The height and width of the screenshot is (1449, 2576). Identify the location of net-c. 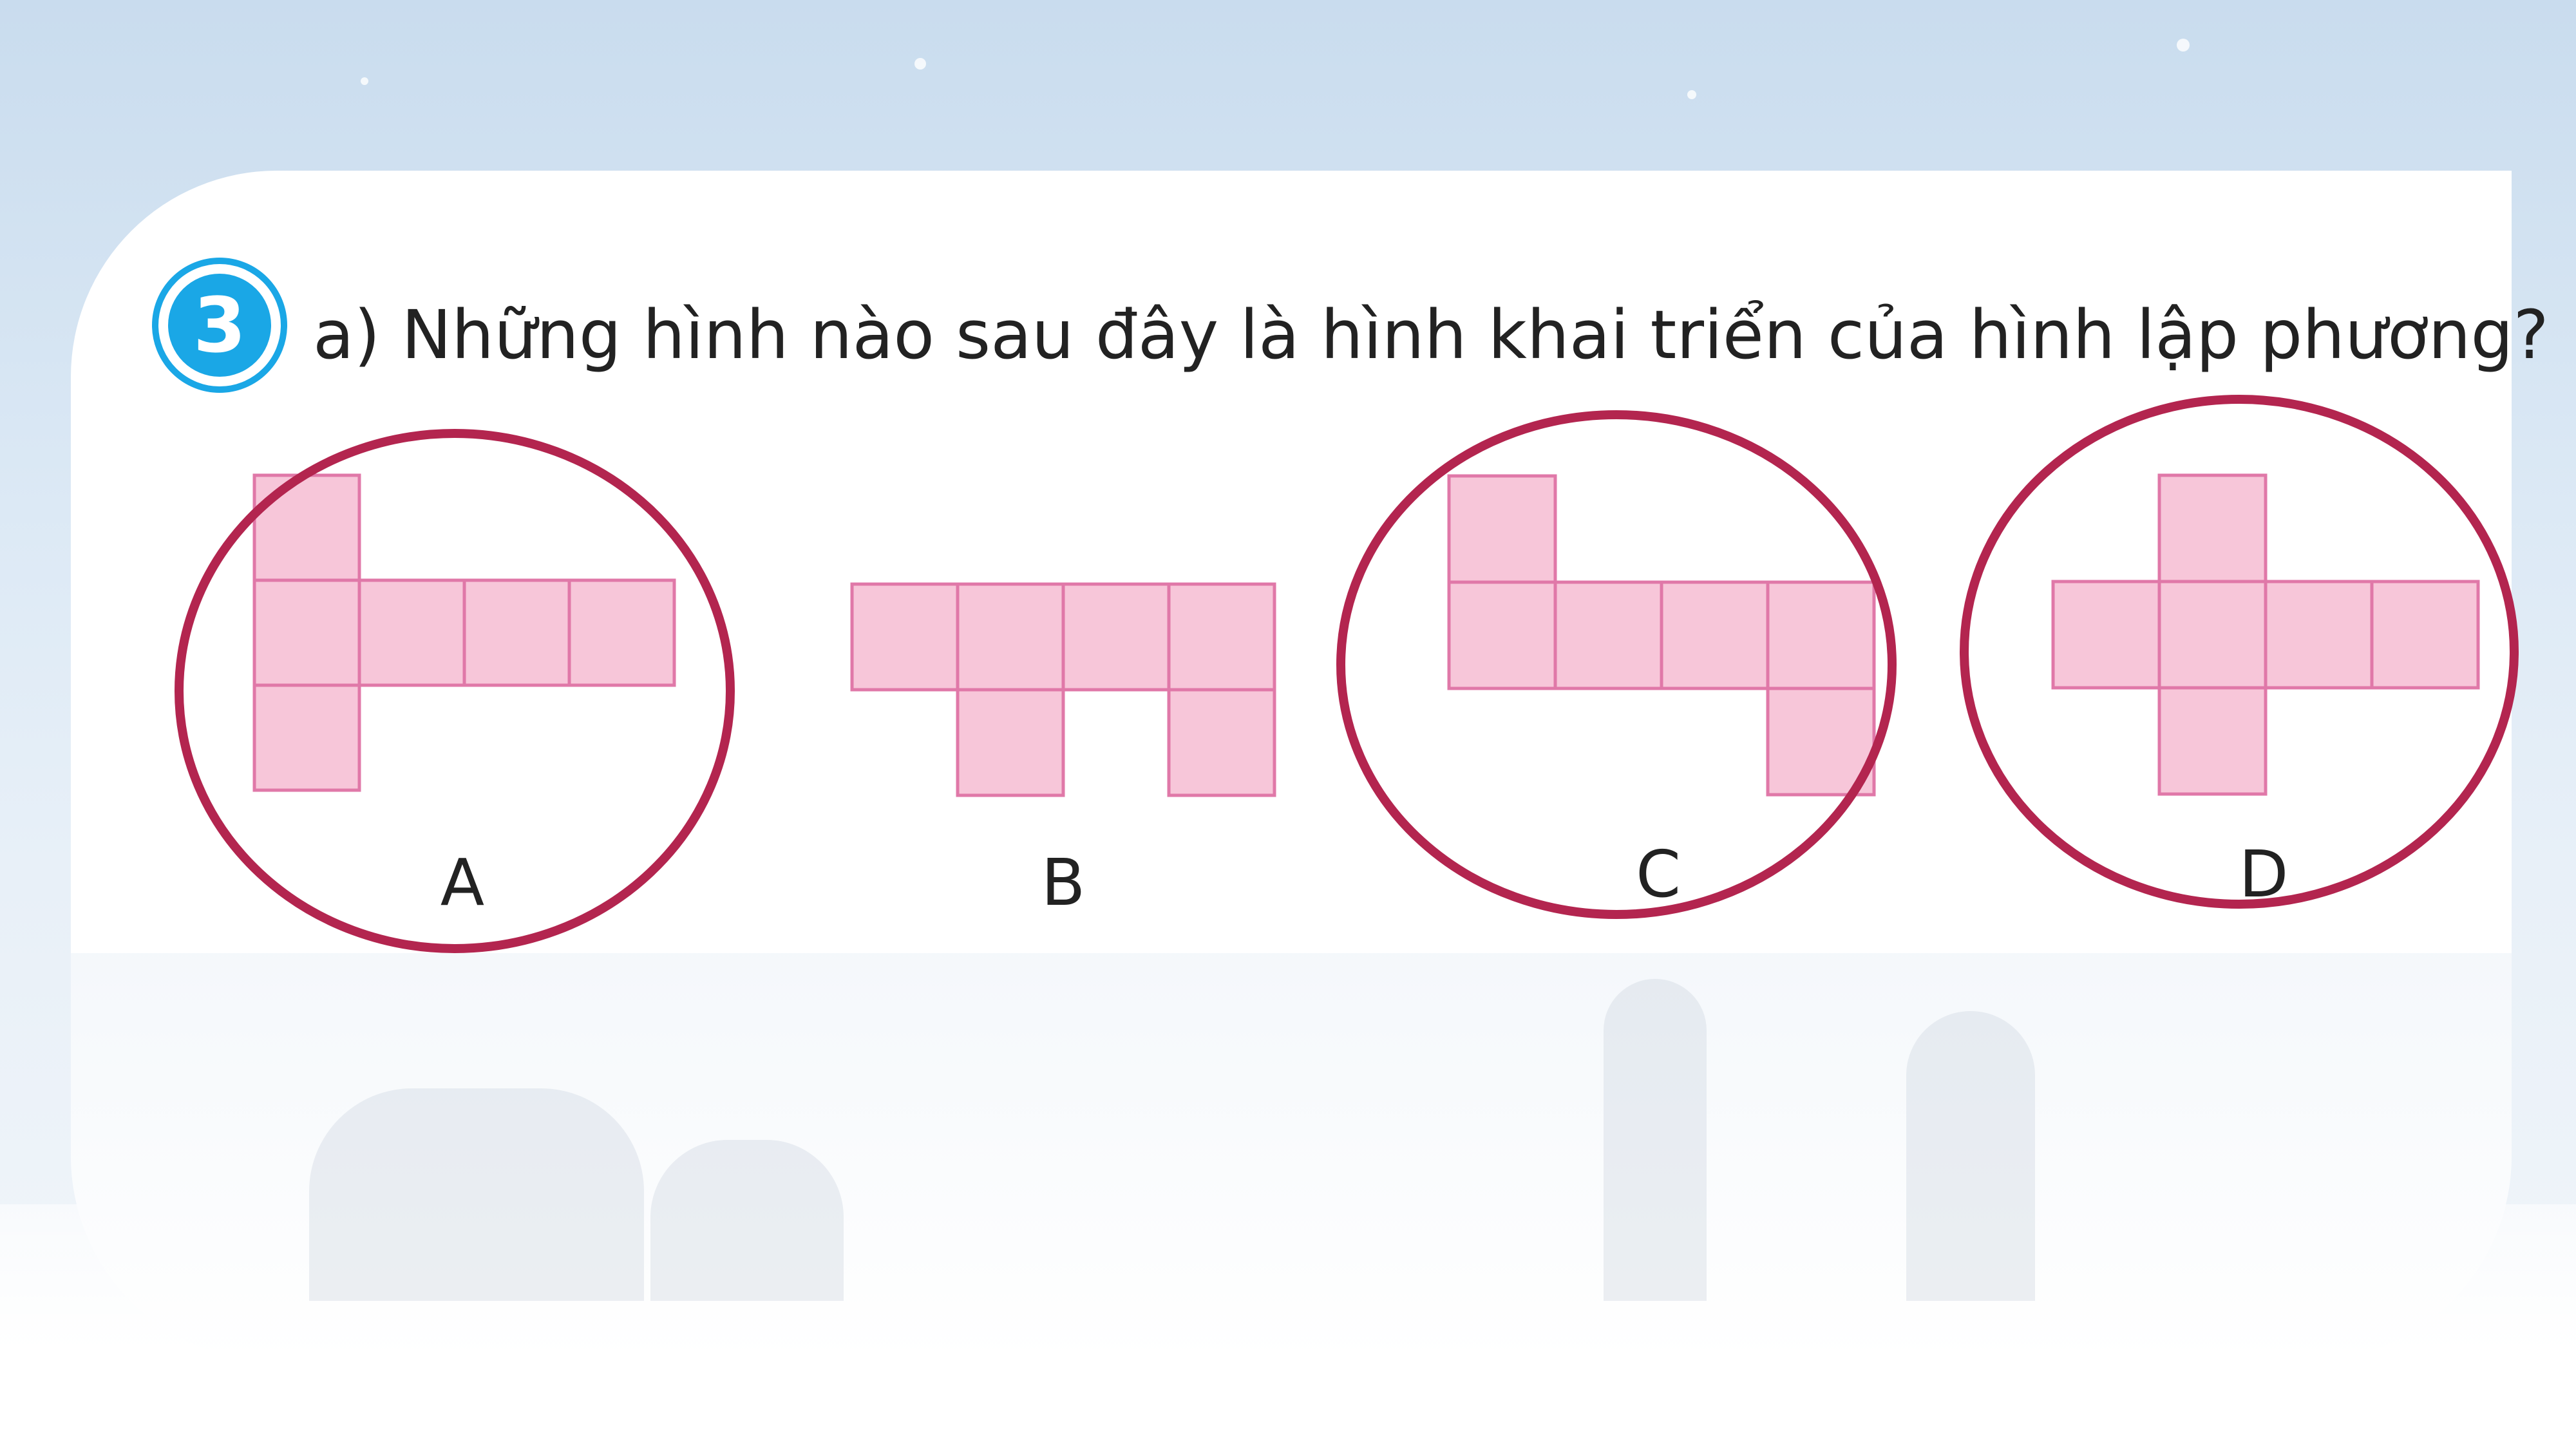
(1661, 635).